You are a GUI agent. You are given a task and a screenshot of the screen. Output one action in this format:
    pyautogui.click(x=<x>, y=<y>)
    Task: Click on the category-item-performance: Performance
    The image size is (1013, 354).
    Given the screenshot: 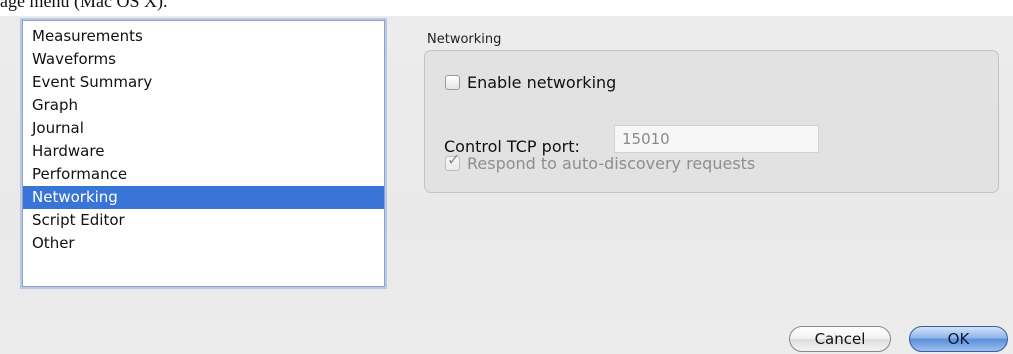 What is the action you would take?
    pyautogui.click(x=203, y=174)
    